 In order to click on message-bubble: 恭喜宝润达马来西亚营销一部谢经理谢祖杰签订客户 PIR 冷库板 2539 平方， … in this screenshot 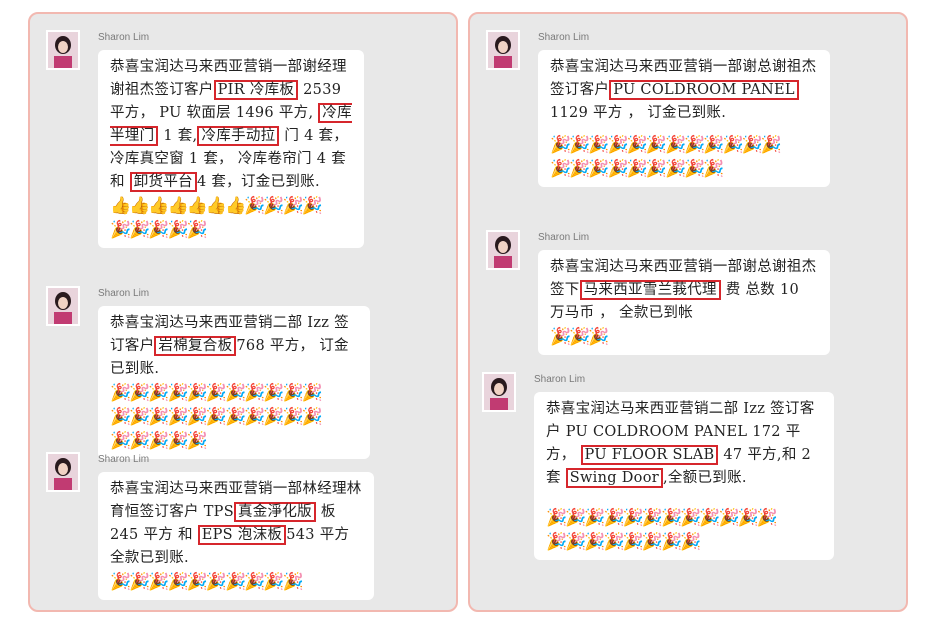, I will do `click(231, 149)`.